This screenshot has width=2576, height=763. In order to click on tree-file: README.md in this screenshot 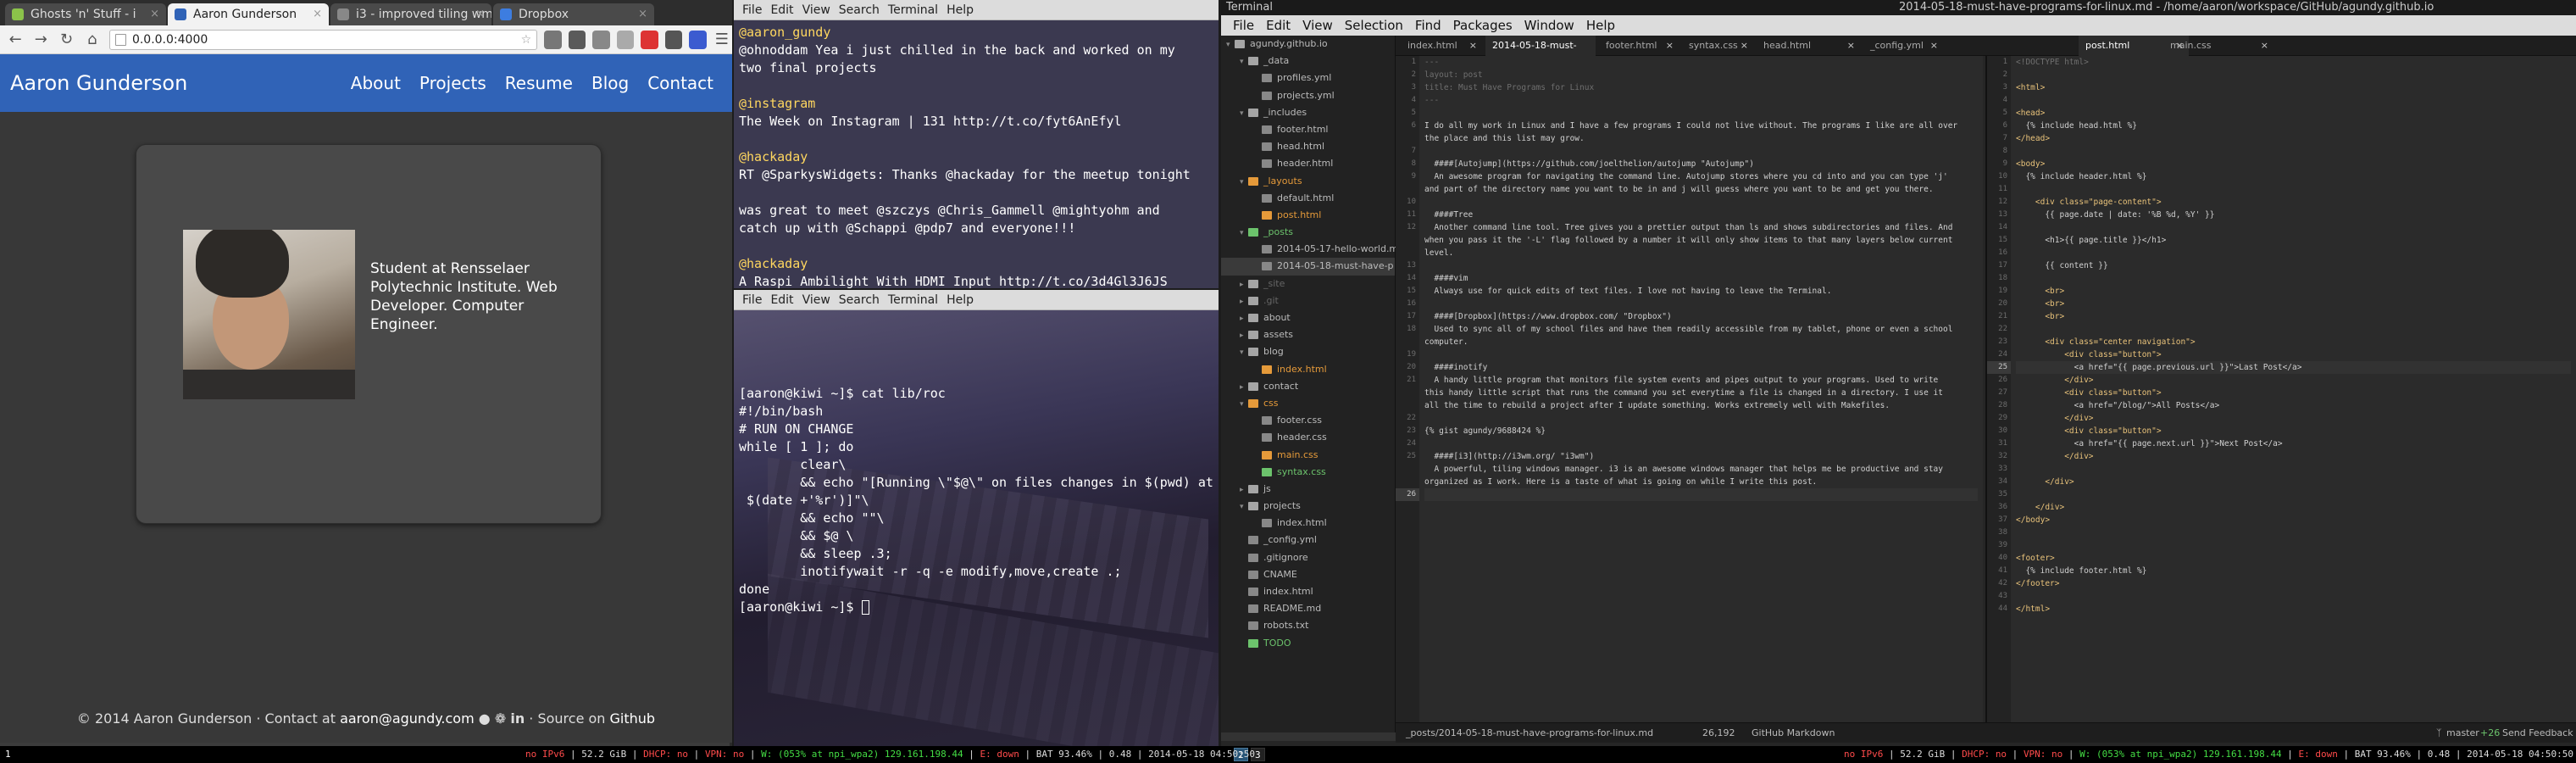, I will do `click(1308, 608)`.